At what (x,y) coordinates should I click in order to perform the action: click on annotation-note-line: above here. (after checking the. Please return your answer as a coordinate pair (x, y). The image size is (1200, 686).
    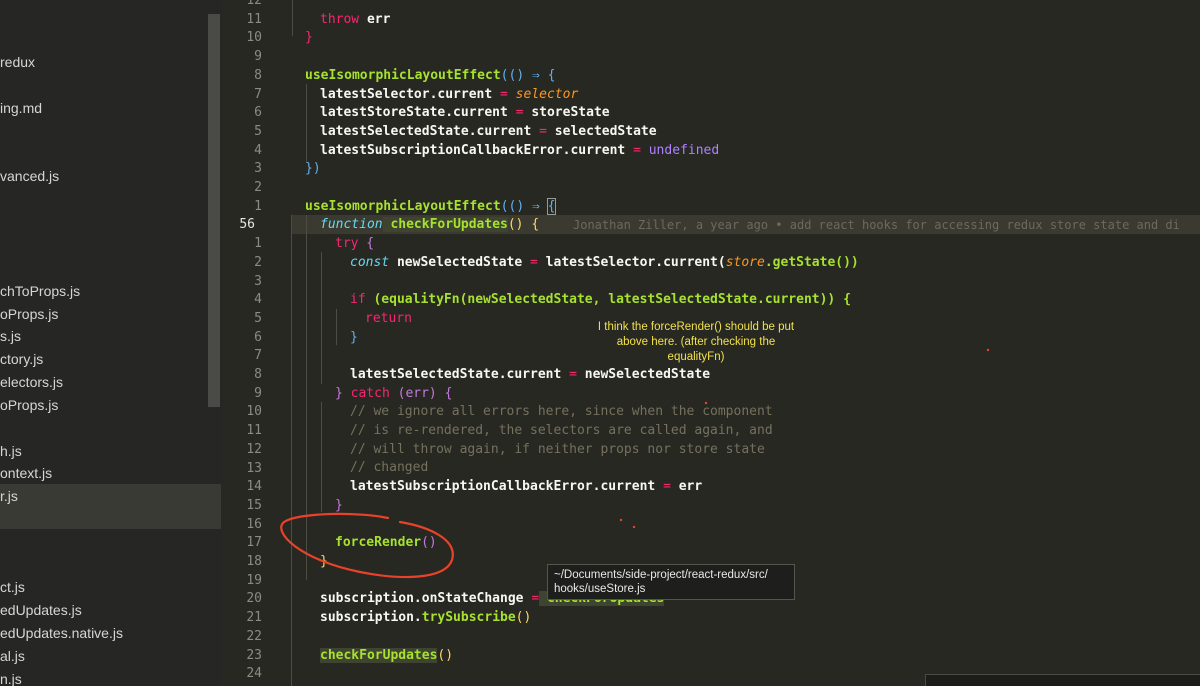
    Looking at the image, I should click on (696, 342).